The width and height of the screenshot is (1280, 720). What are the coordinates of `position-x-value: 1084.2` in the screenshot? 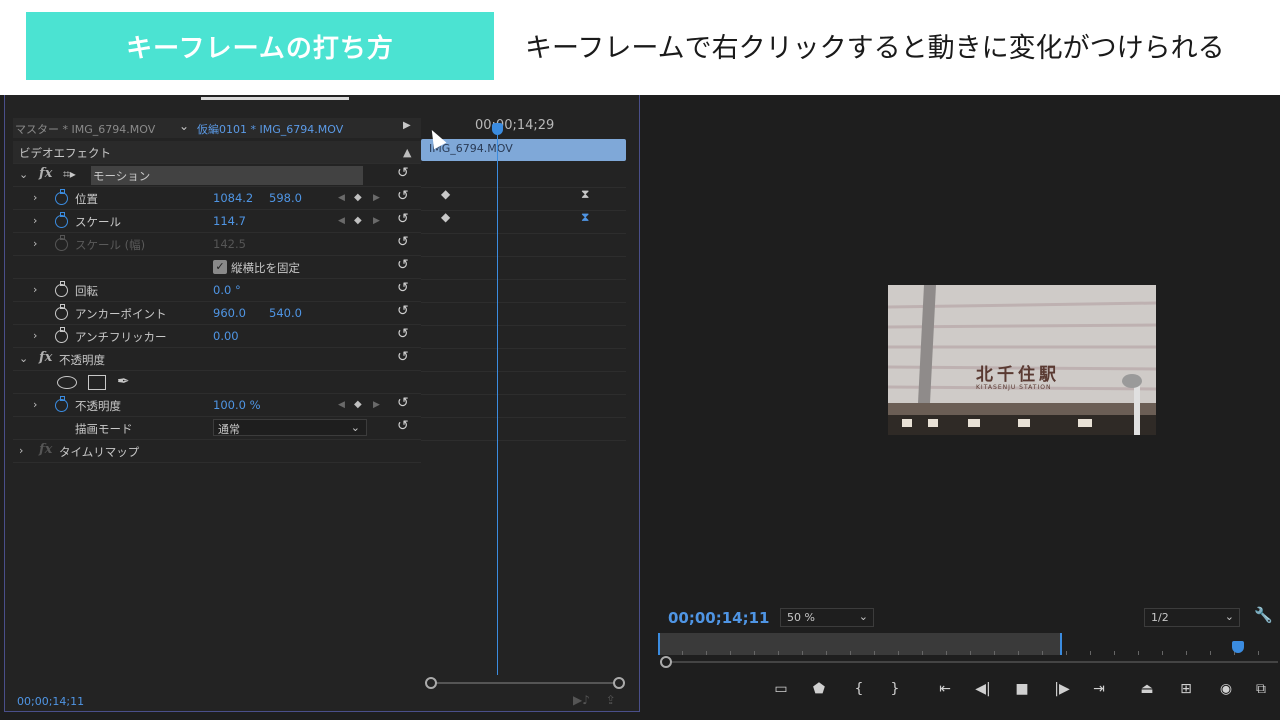 It's located at (233, 198).